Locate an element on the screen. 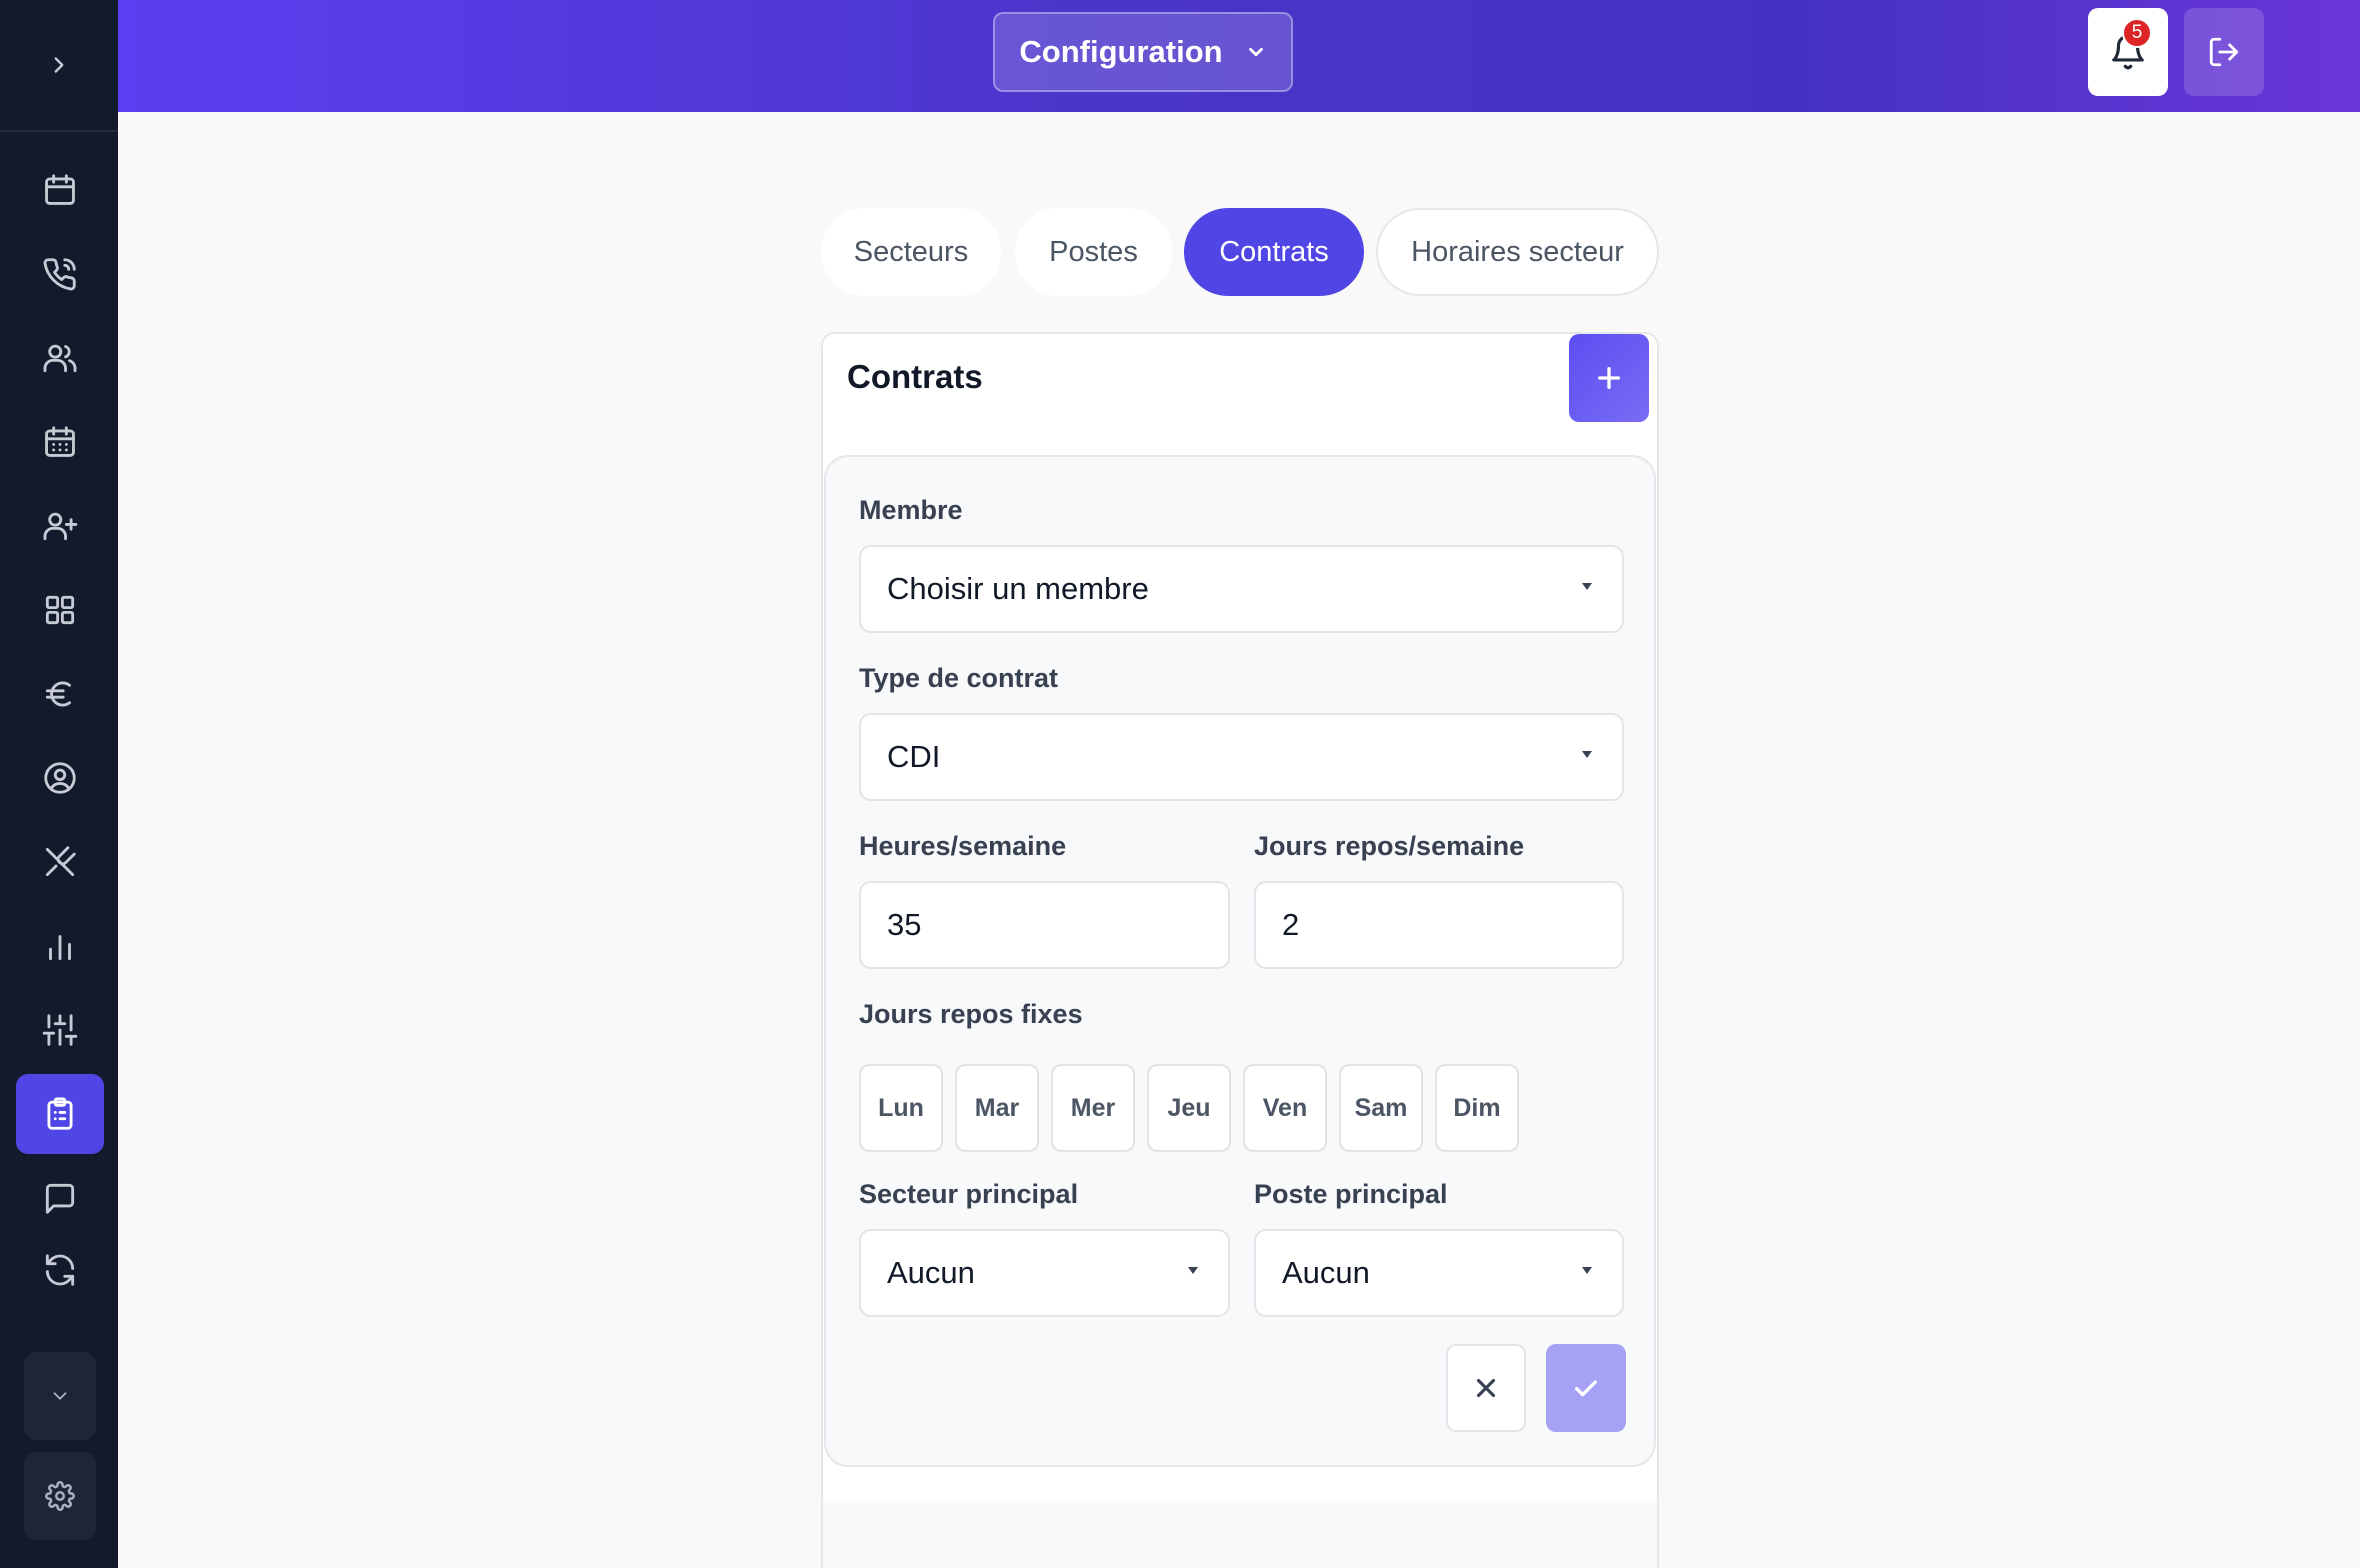  confirm-button is located at coordinates (1586, 1388).